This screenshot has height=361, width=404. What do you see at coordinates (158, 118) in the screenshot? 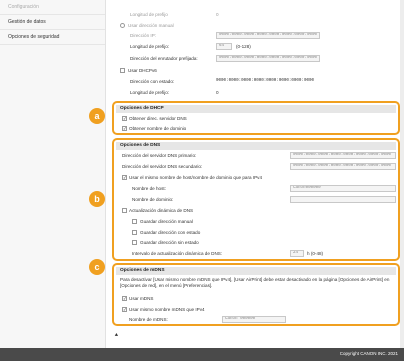
I see `get-dns-server-label: Obtener direc. servidor DNS` at bounding box center [158, 118].